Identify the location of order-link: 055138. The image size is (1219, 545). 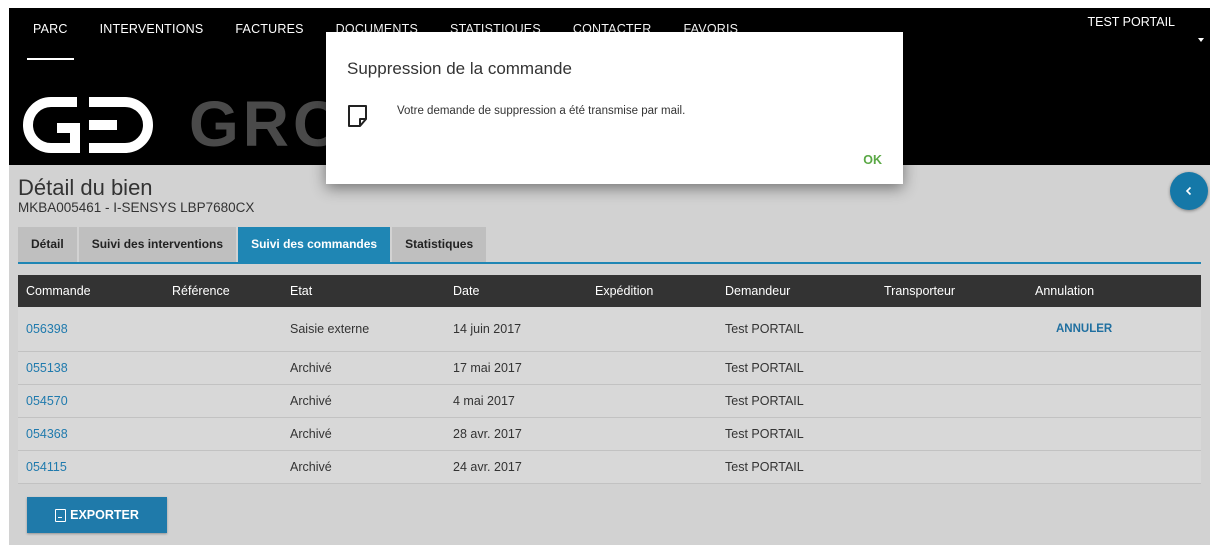
(47, 368).